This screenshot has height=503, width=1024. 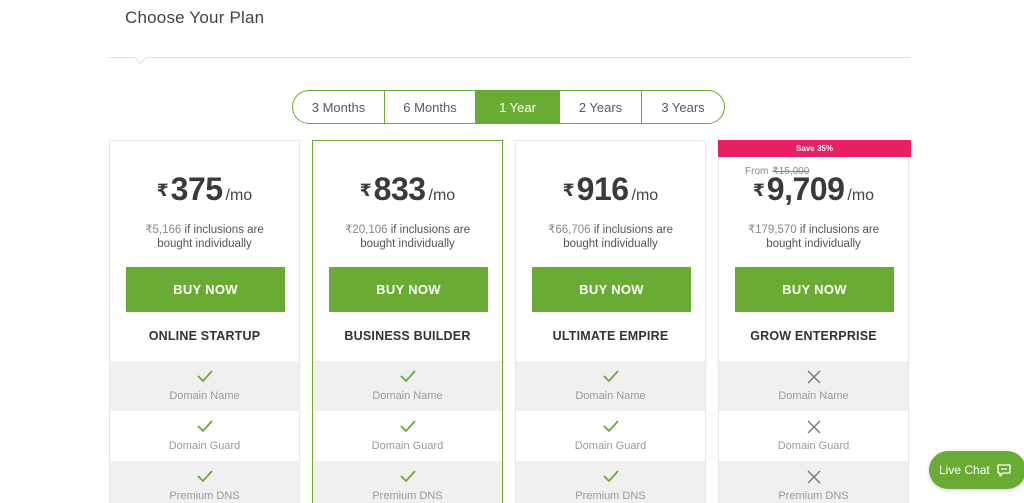 I want to click on duration-tab-2-years: 2 Years, so click(x=601, y=107).